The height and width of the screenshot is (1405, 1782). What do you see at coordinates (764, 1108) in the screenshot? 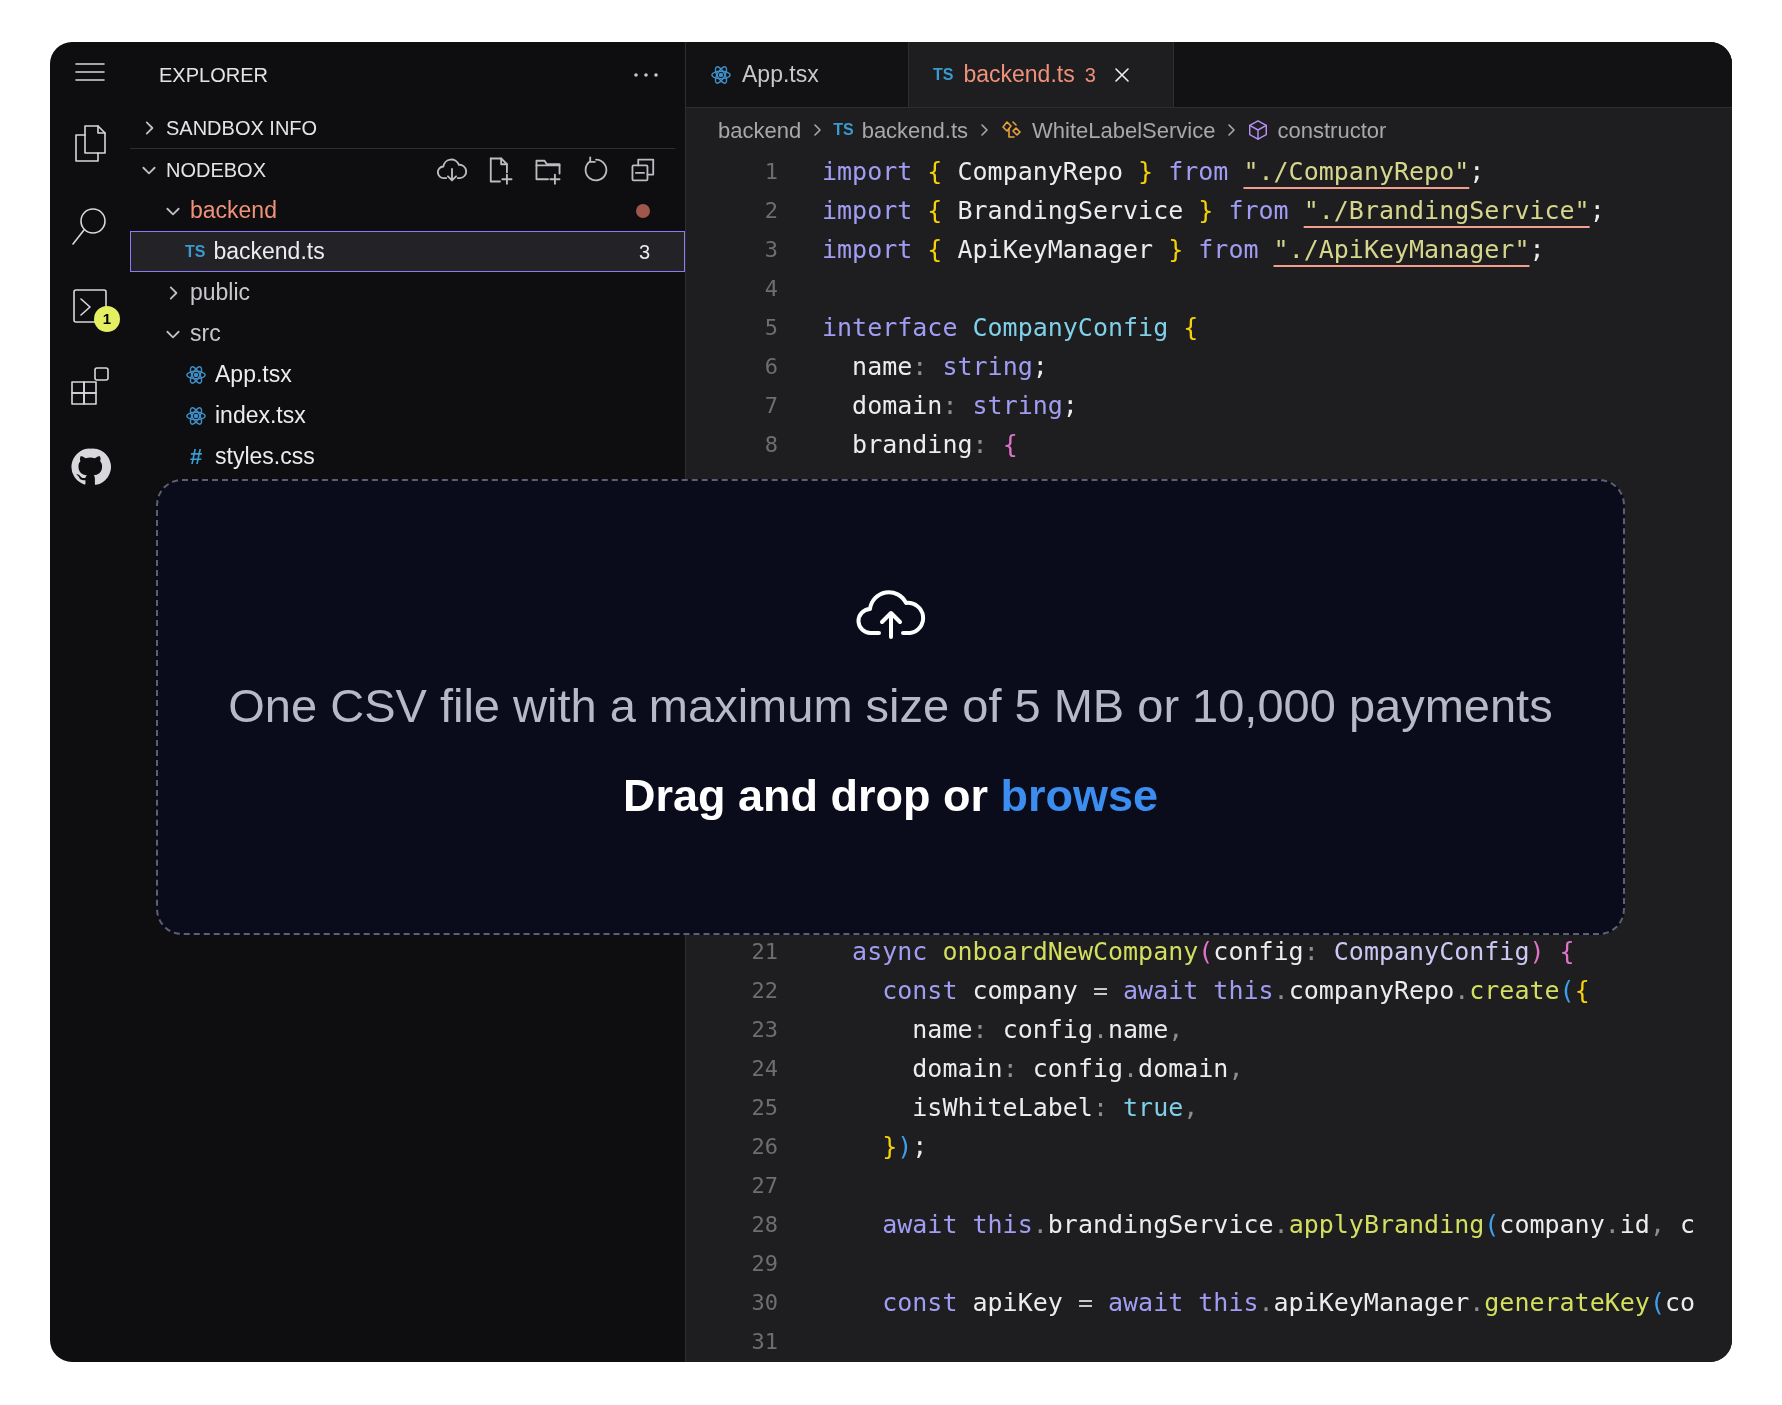
I see `line-number: 25` at bounding box center [764, 1108].